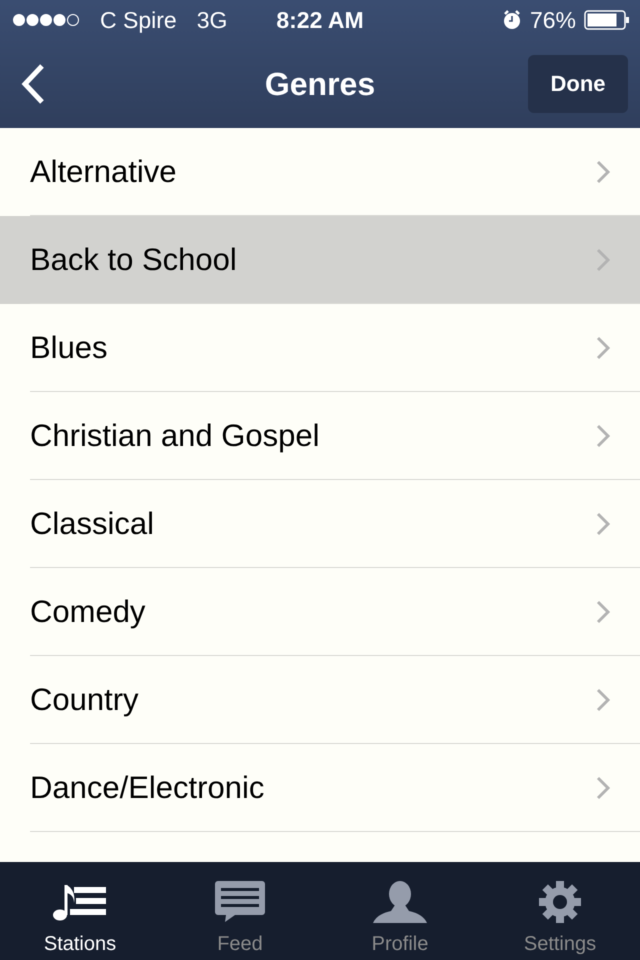 This screenshot has height=960, width=640. I want to click on music-list-icon, so click(80, 903).